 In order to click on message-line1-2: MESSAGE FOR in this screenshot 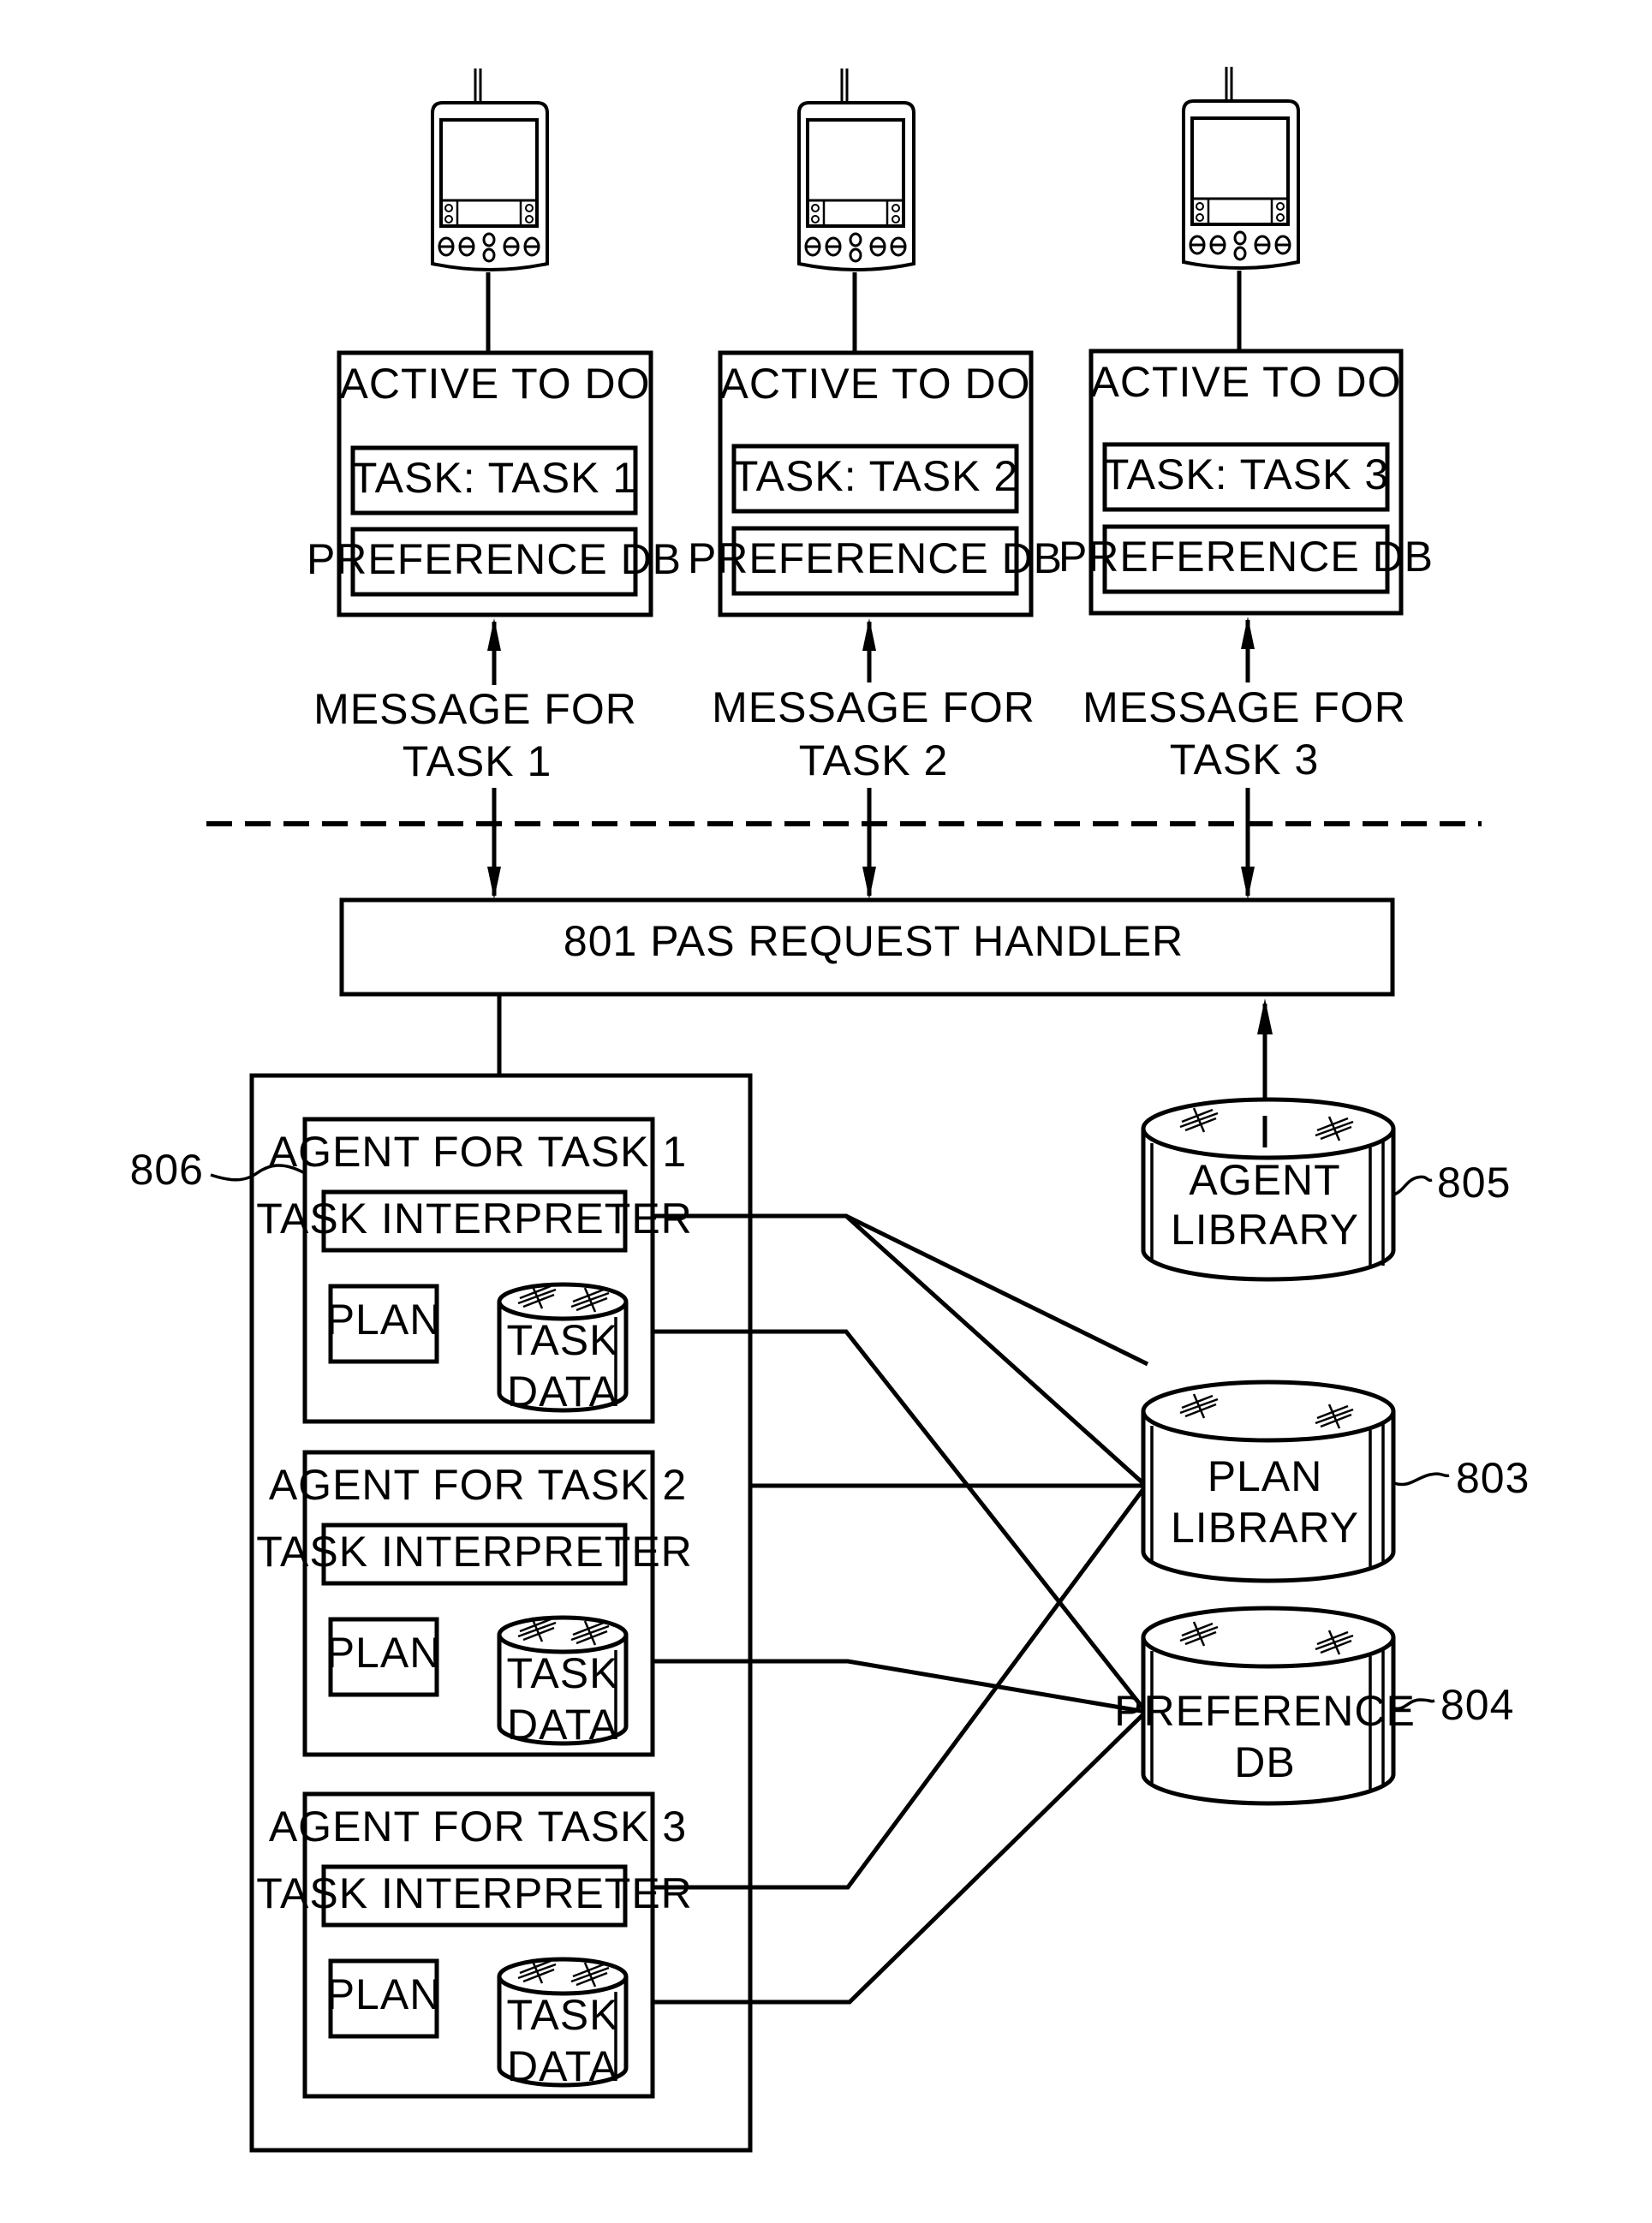, I will do `click(873, 707)`.